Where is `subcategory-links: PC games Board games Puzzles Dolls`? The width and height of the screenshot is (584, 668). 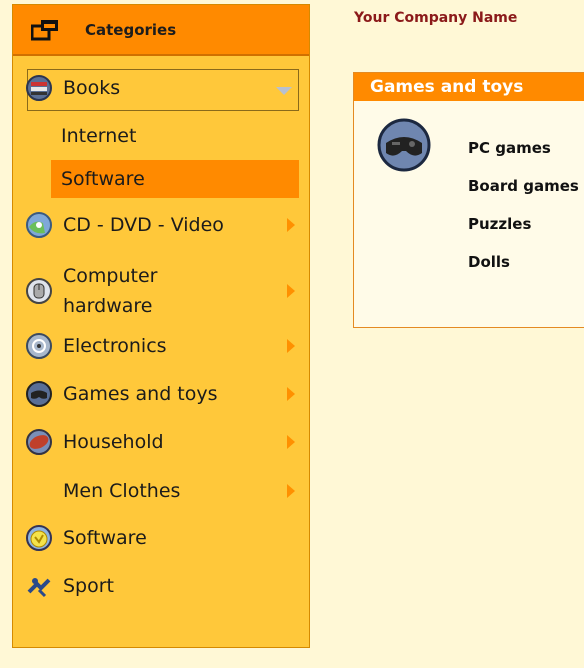 subcategory-links: PC games Board games Puzzles Dolls is located at coordinates (523, 205).